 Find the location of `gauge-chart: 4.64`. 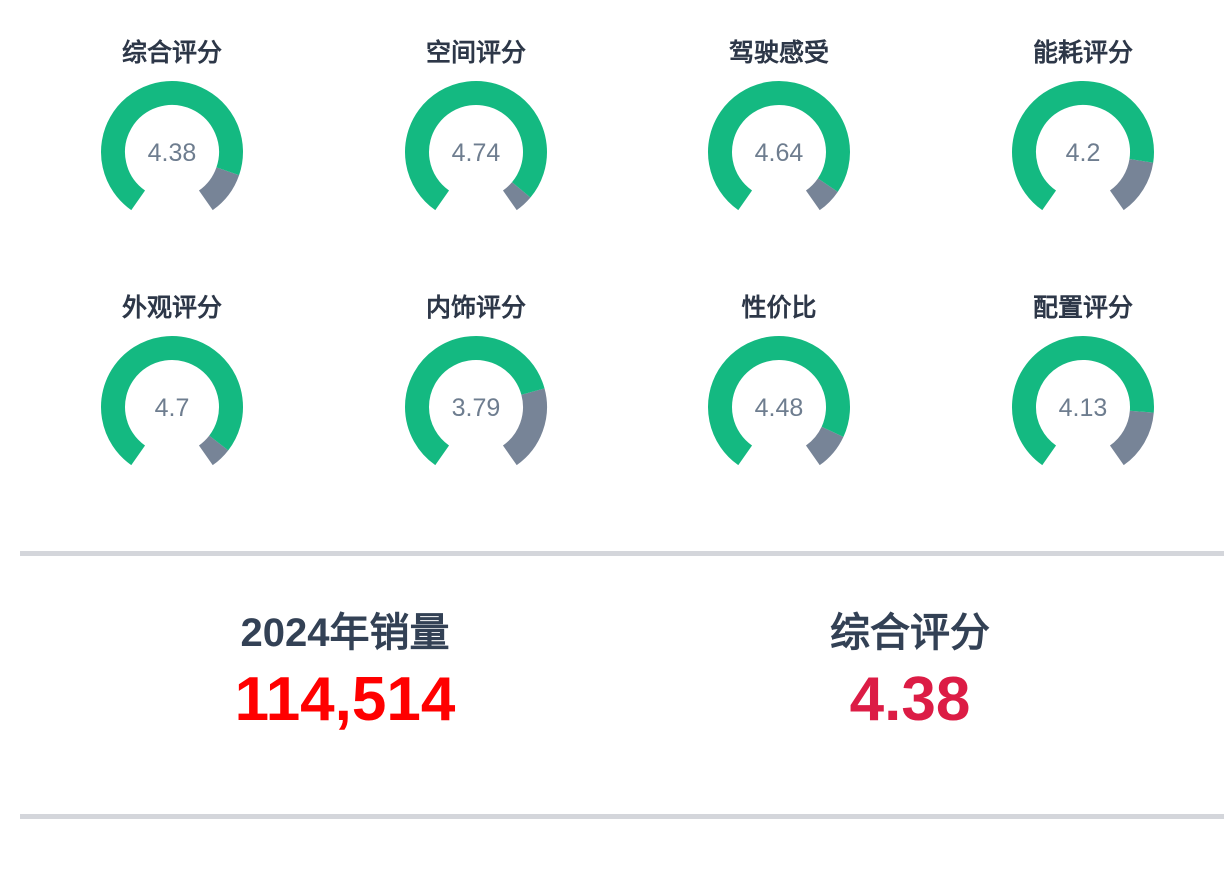

gauge-chart: 4.64 is located at coordinates (779, 146).